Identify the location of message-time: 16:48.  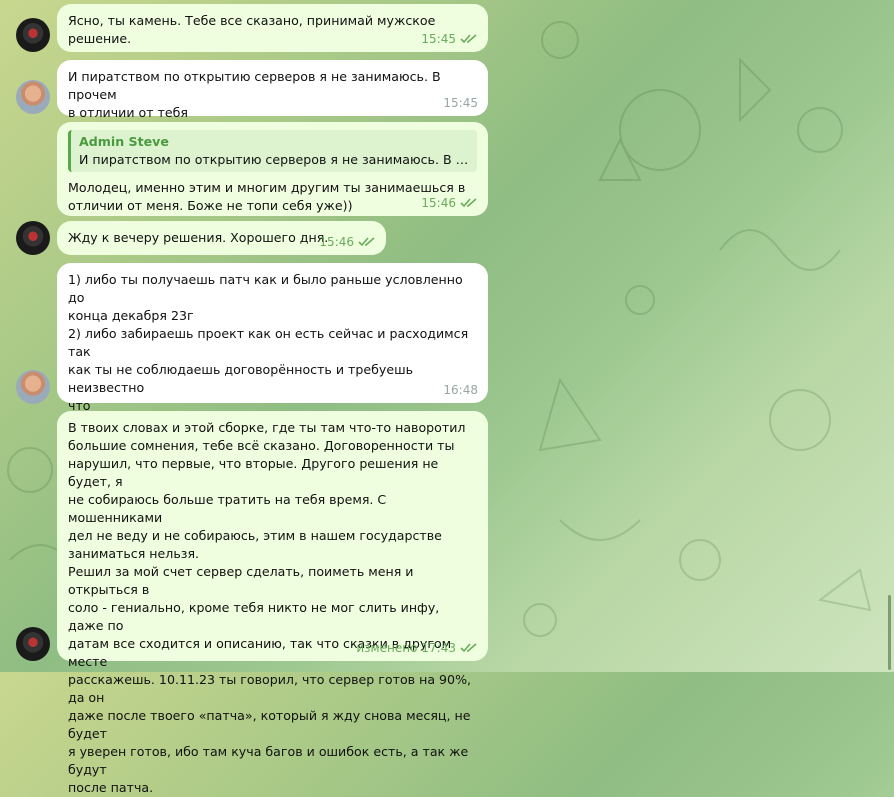
(460, 390).